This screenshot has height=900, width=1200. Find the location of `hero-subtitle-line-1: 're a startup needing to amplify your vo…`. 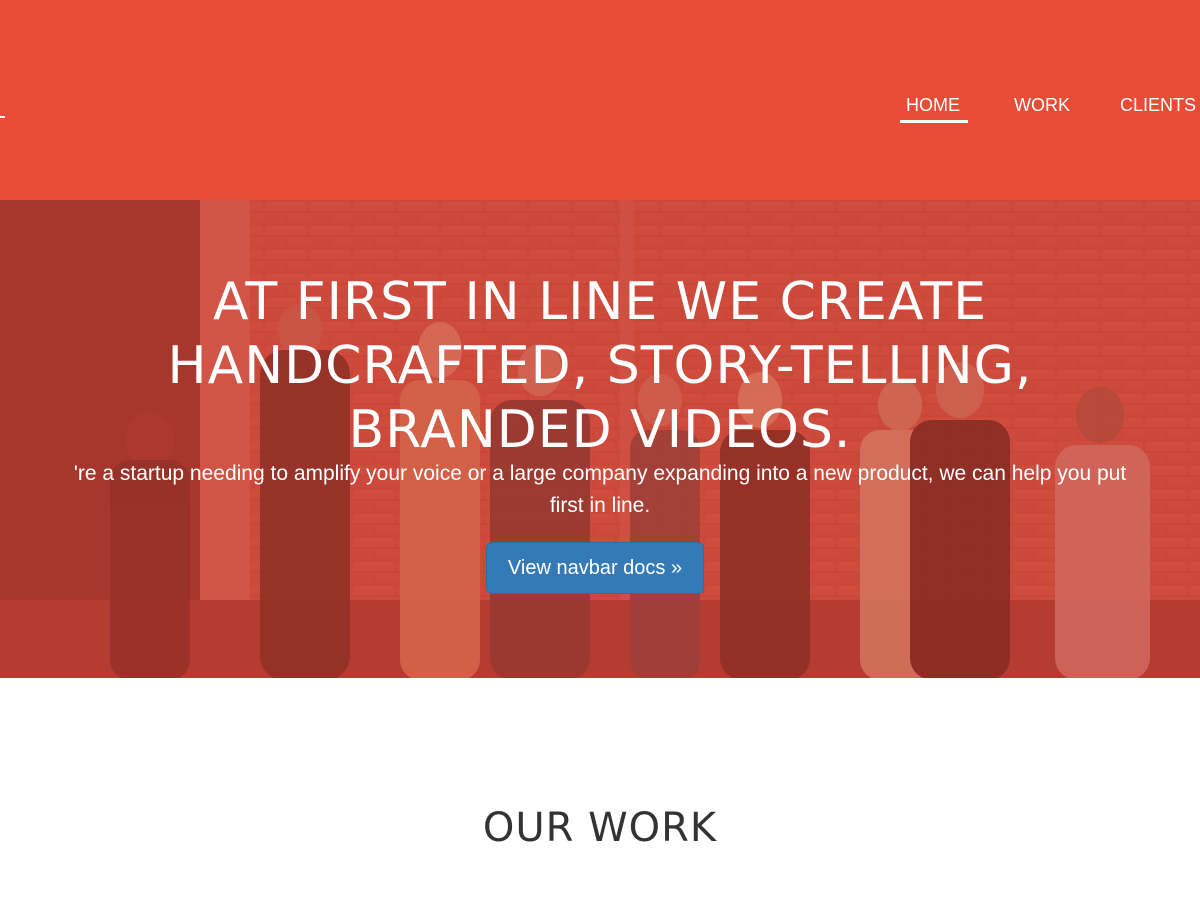

hero-subtitle-line-1: 're a startup needing to amplify your vo… is located at coordinates (600, 473).